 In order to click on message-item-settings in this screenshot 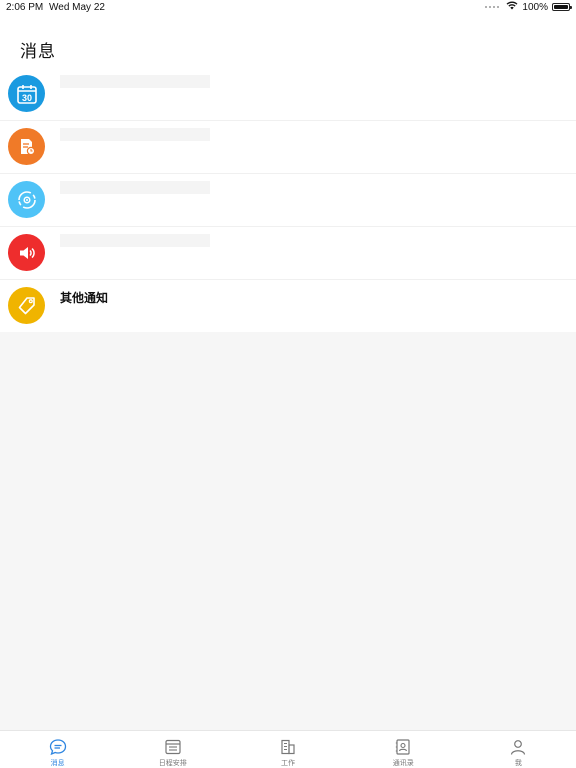, I will do `click(288, 200)`.